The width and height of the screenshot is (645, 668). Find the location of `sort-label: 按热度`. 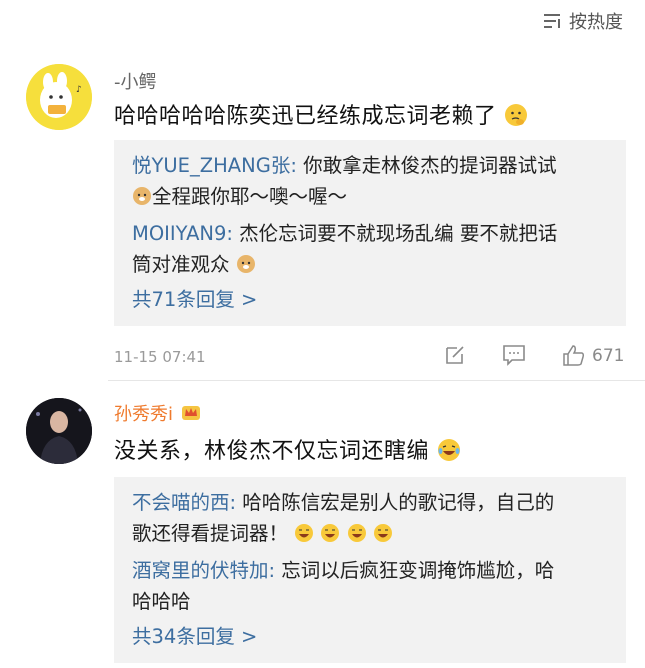

sort-label: 按热度 is located at coordinates (596, 22).